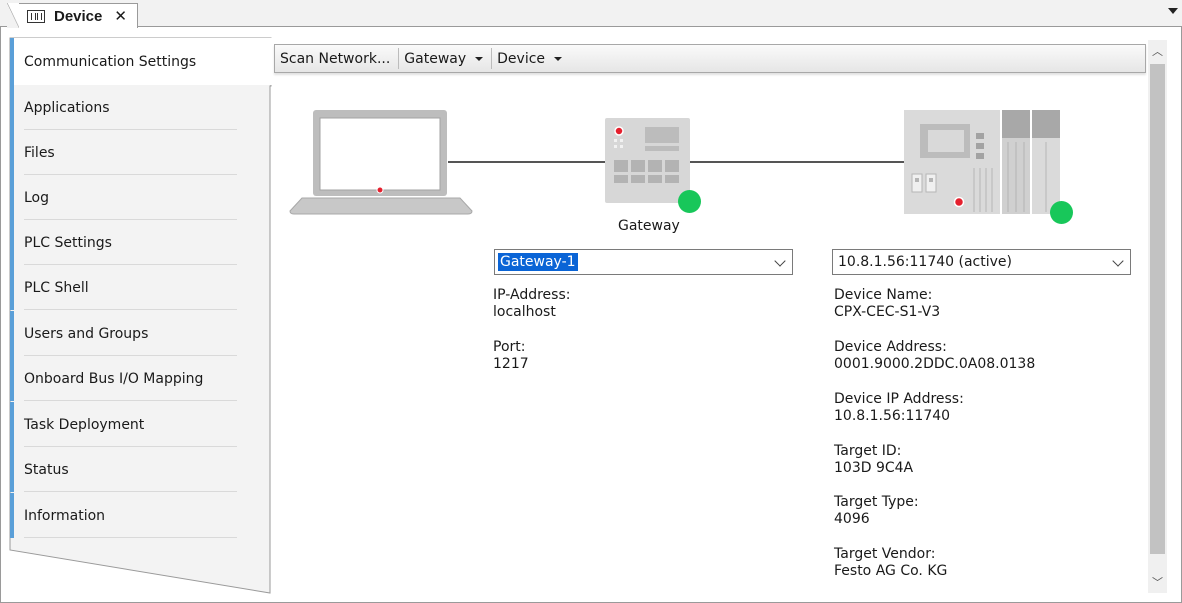 This screenshot has height=603, width=1182. What do you see at coordinates (935, 364) in the screenshot?
I see `device-address-value: 0001.9000.2DDC.0A08.0138` at bounding box center [935, 364].